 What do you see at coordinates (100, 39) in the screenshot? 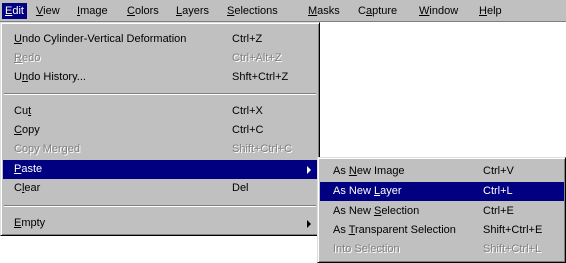
I see `menu-item-undo-label: Undo Cylinder-Vertical Deformation` at bounding box center [100, 39].